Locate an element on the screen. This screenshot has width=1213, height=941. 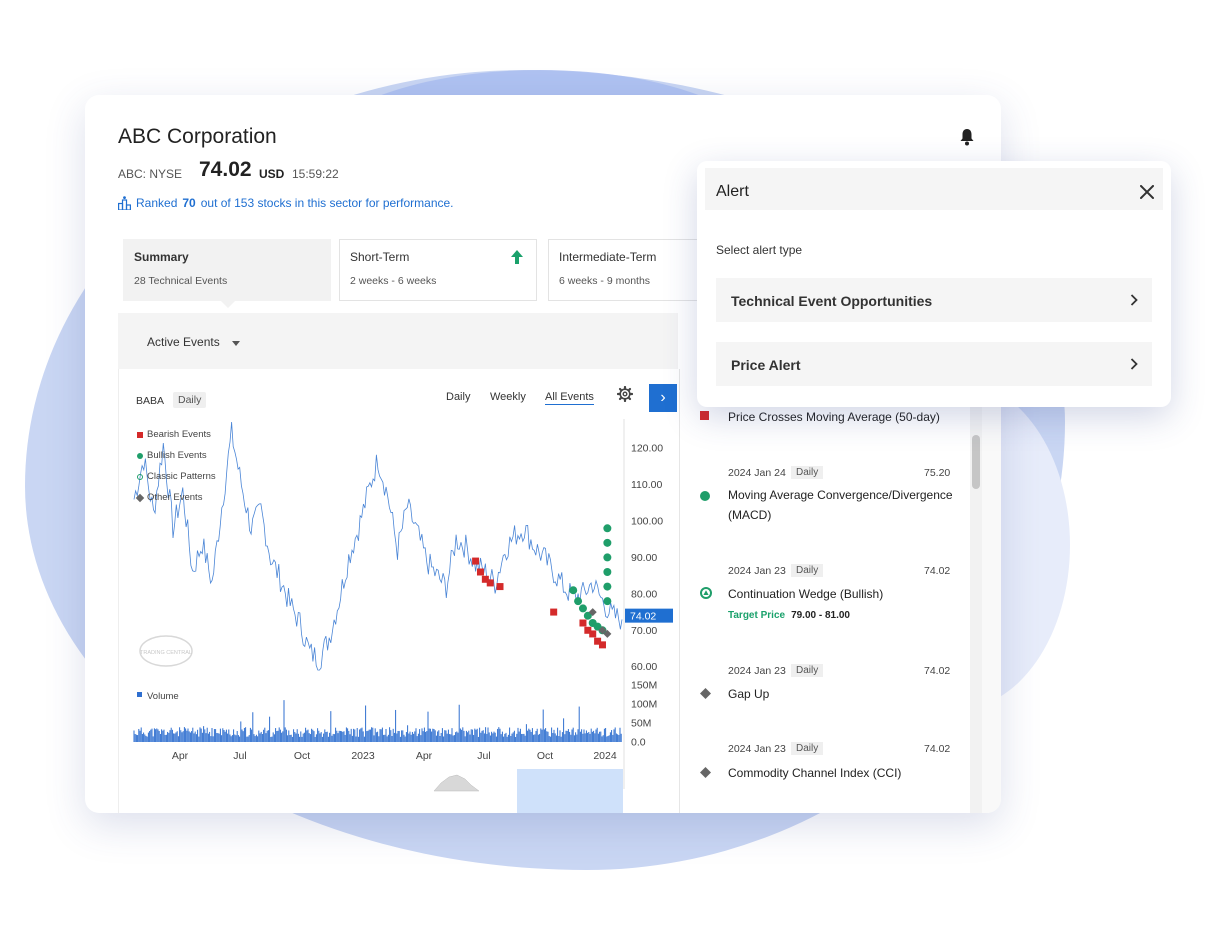
tab-subtitle: 28 Technical Events is located at coordinates (181, 281).